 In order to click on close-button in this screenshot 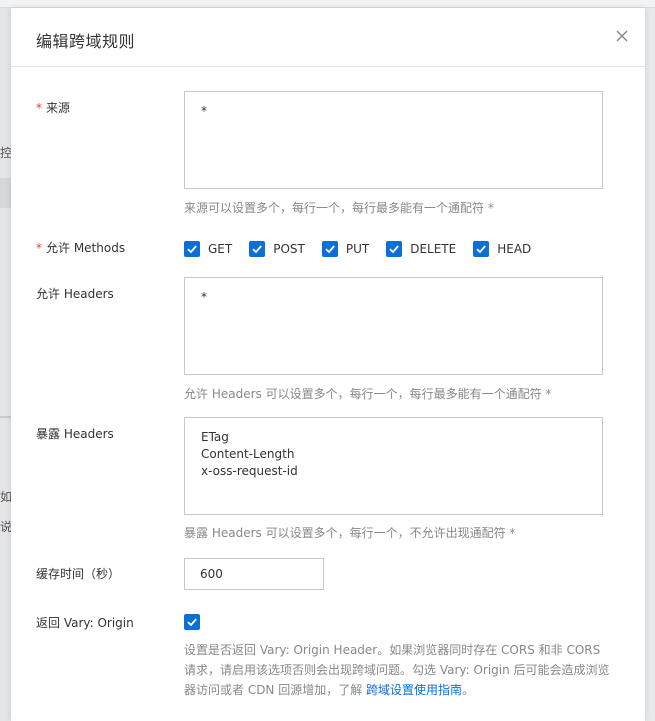, I will do `click(622, 36)`.